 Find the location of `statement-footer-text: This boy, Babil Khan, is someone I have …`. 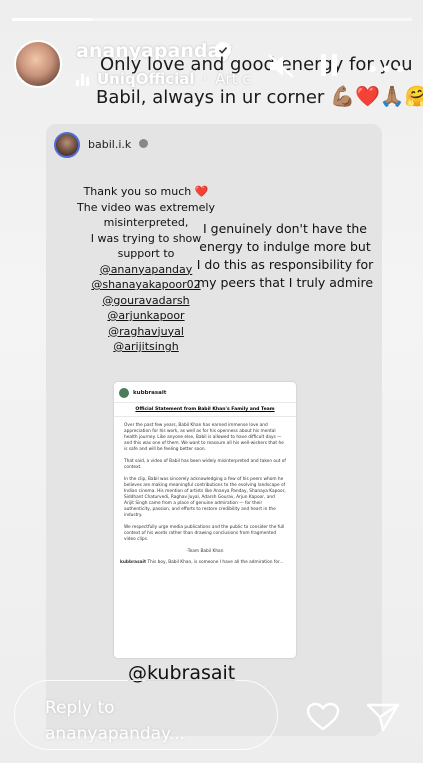

statement-footer-text: This boy, Babil Khan, is someone I have … is located at coordinates (215, 562).